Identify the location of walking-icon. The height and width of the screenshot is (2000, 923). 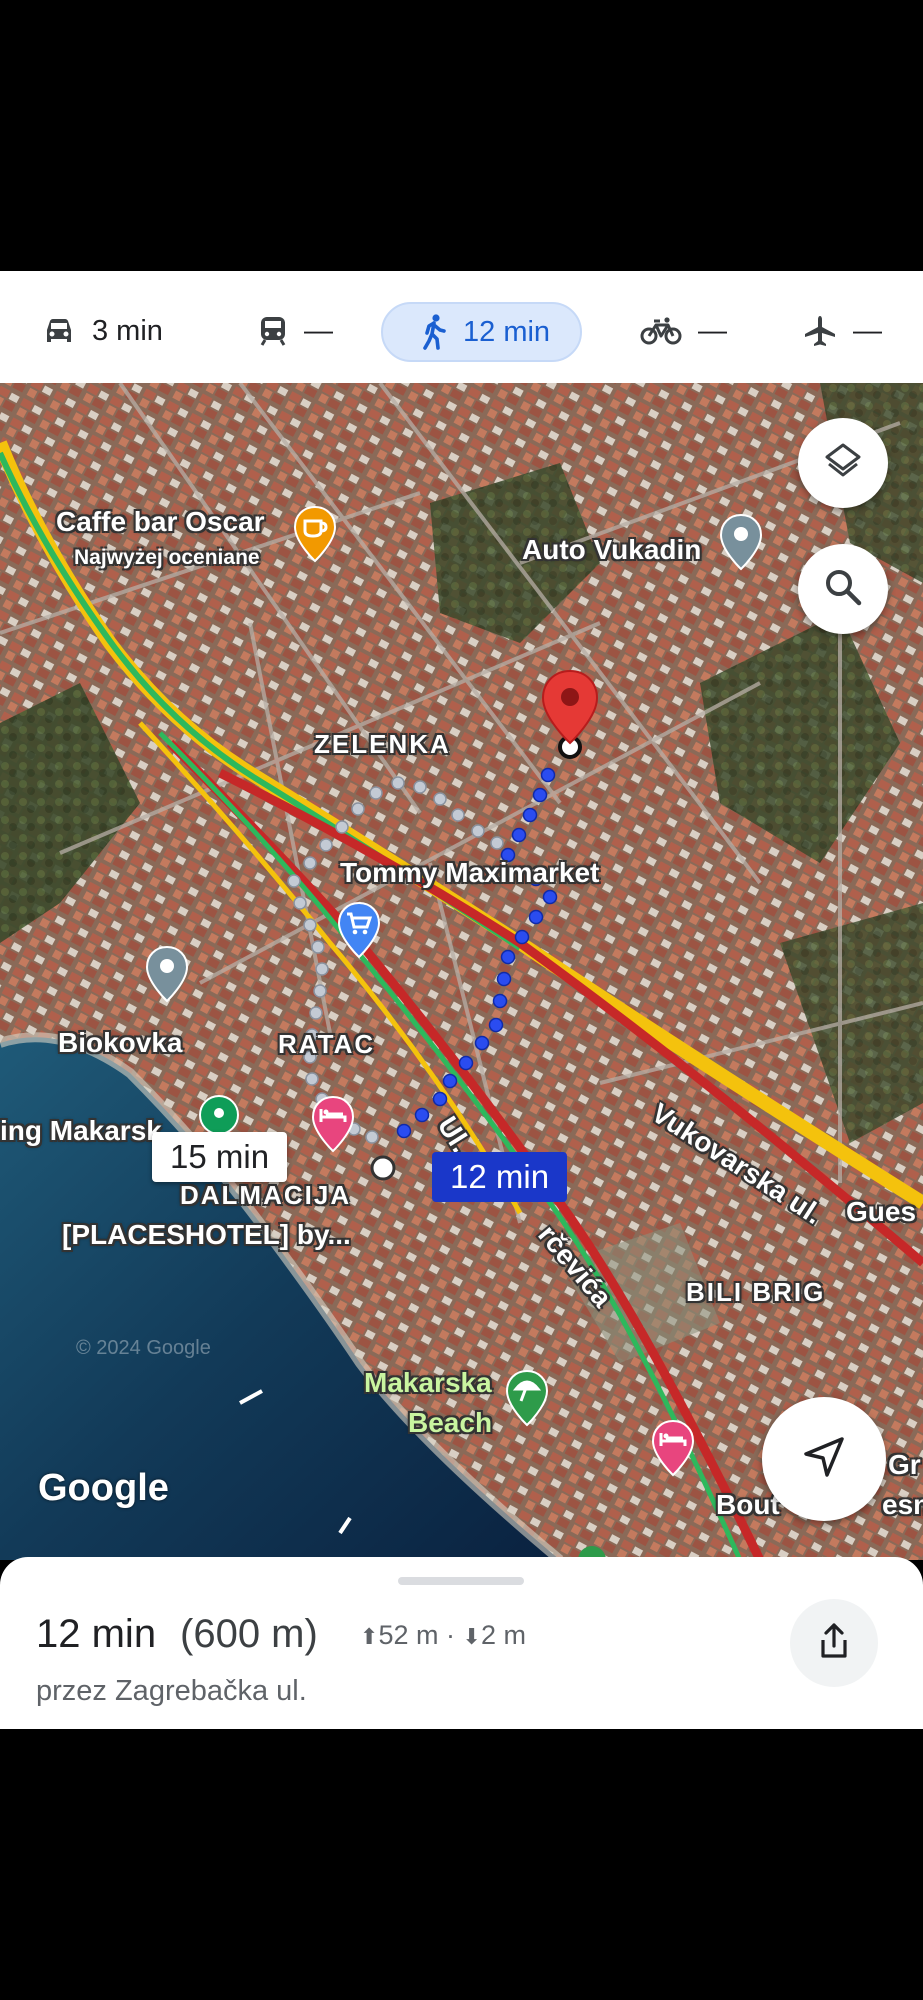
(434, 332).